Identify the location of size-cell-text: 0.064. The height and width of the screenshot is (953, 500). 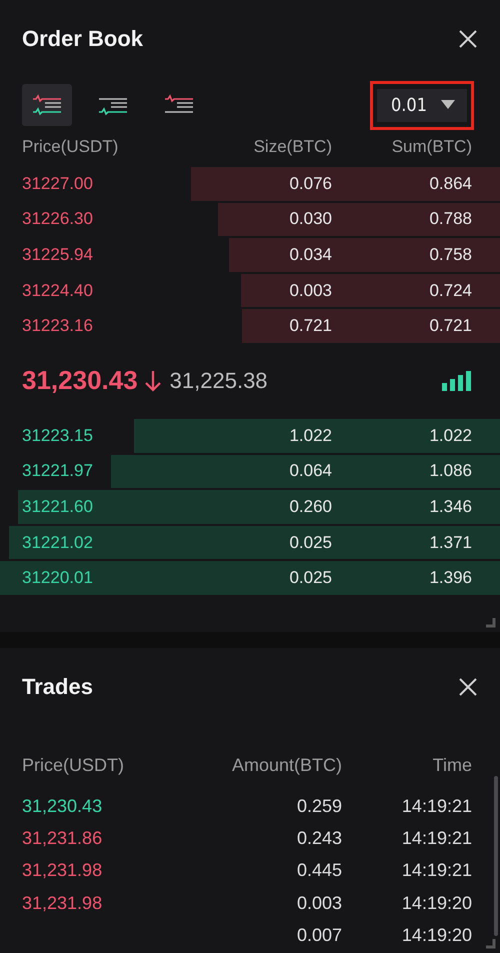
(310, 471).